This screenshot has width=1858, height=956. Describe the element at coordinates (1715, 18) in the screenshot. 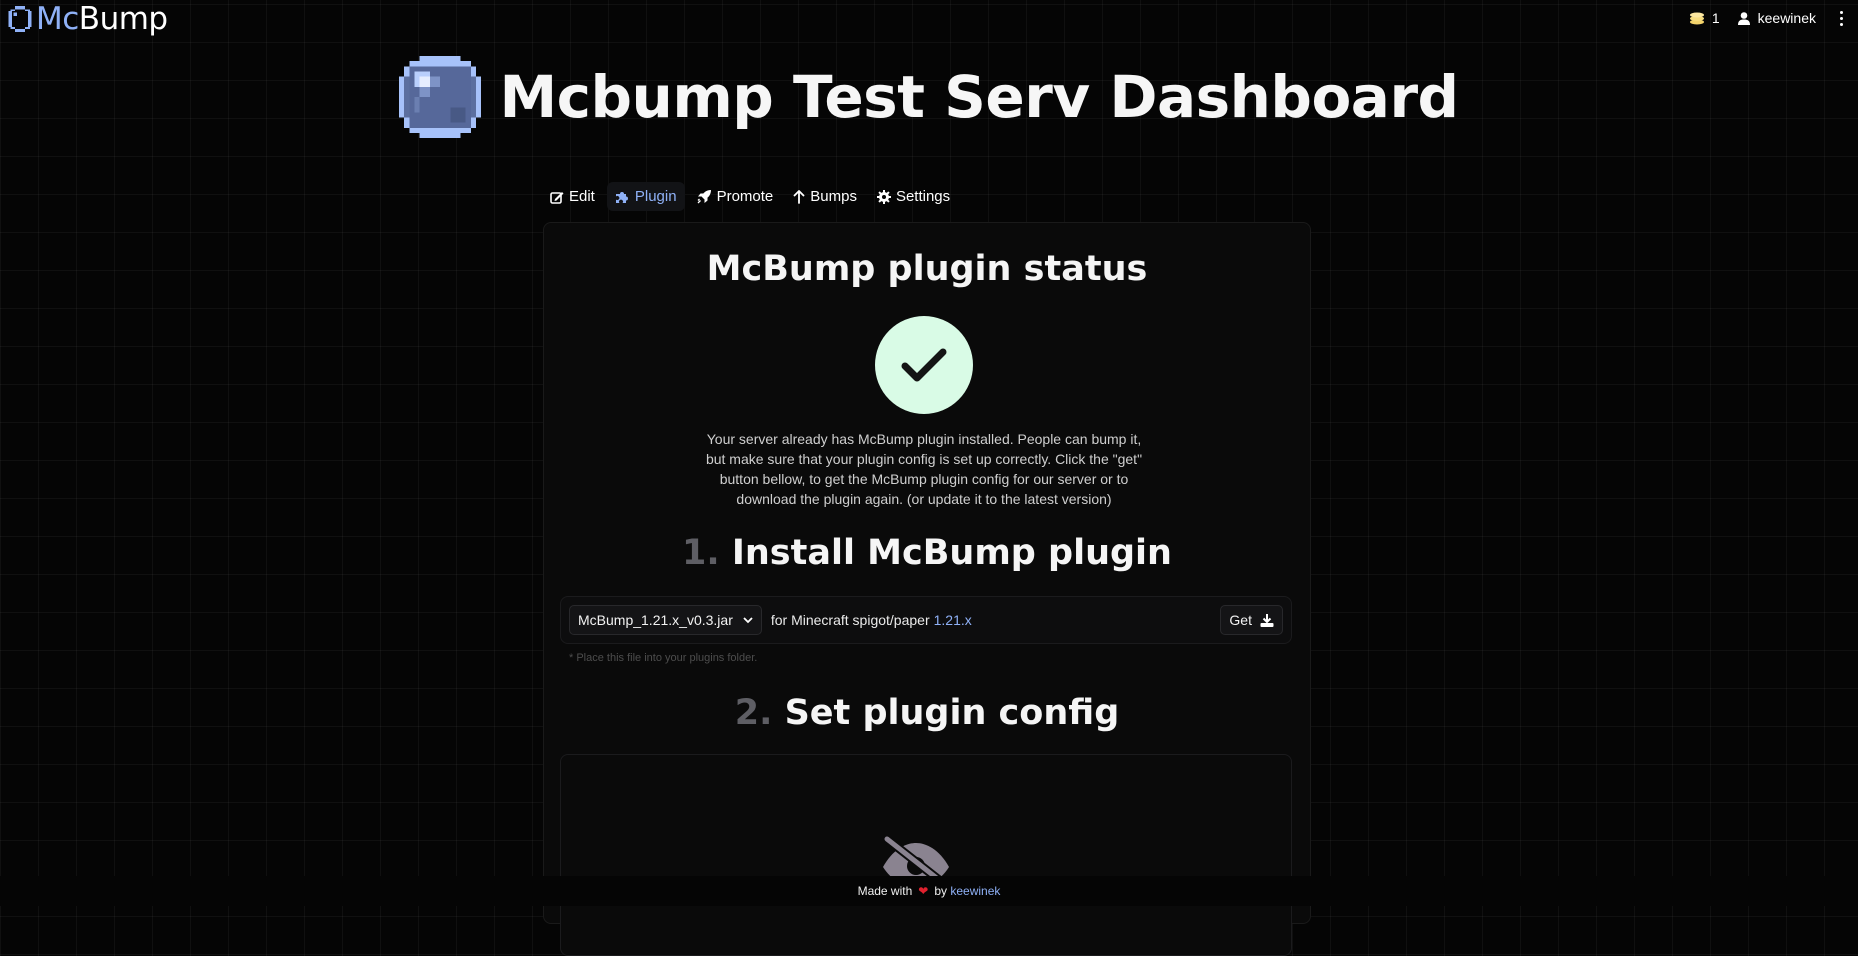

I see `coins-count: 1` at that location.